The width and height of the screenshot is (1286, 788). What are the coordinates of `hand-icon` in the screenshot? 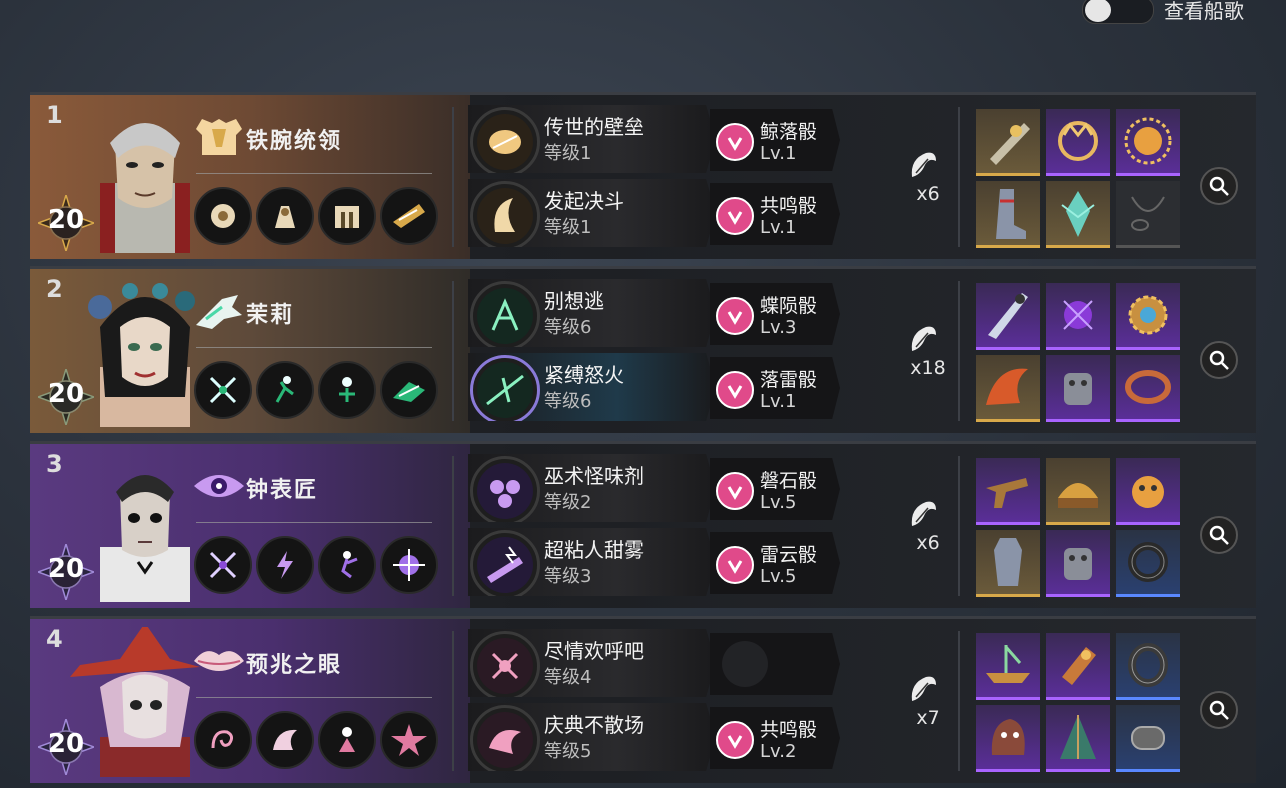 It's located at (219, 312).